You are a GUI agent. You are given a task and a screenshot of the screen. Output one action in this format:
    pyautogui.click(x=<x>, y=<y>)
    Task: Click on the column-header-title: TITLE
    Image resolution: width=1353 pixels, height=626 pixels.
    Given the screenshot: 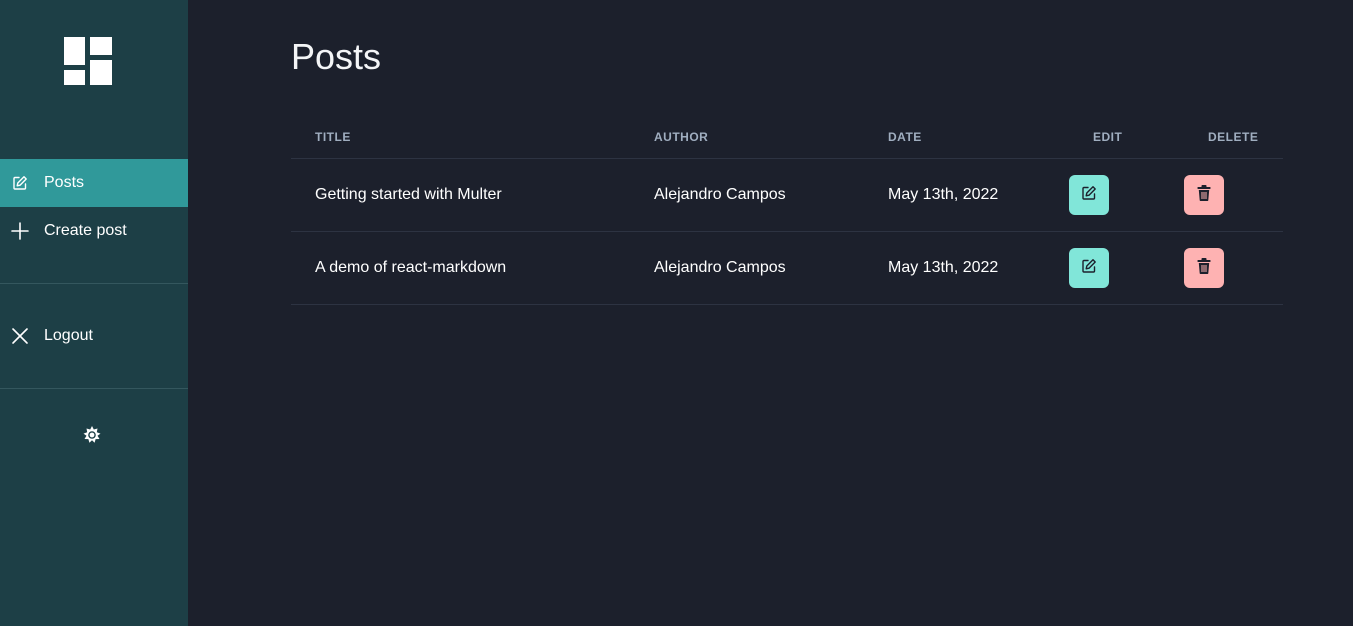 What is the action you would take?
    pyautogui.click(x=460, y=138)
    